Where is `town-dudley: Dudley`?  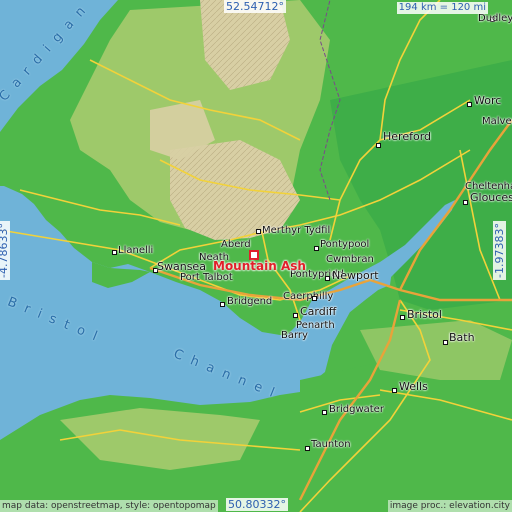
town-dudley: Dudley is located at coordinates (495, 18).